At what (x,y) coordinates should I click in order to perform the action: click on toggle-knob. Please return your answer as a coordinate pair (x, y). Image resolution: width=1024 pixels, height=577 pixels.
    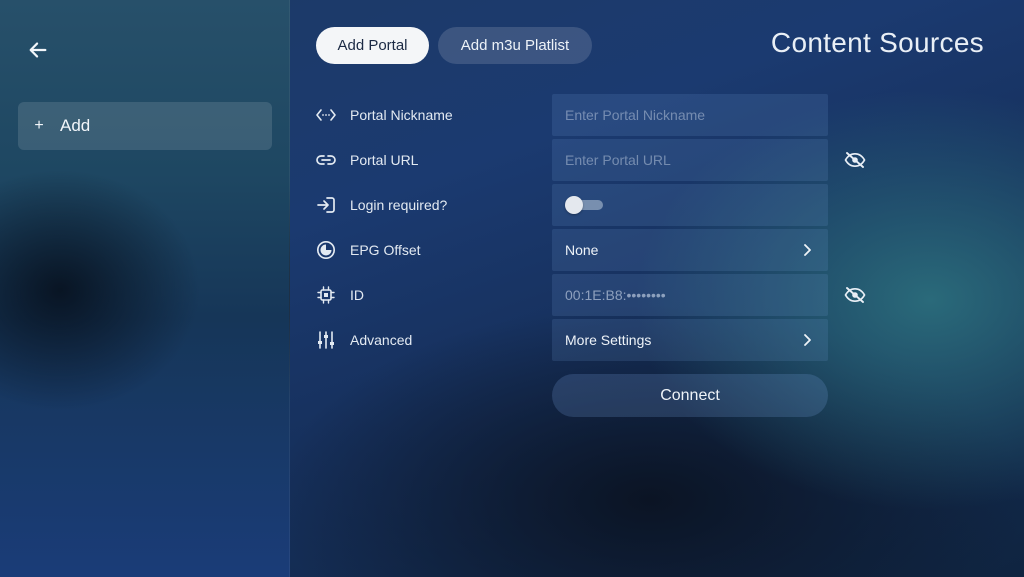
    Looking at the image, I should click on (574, 205).